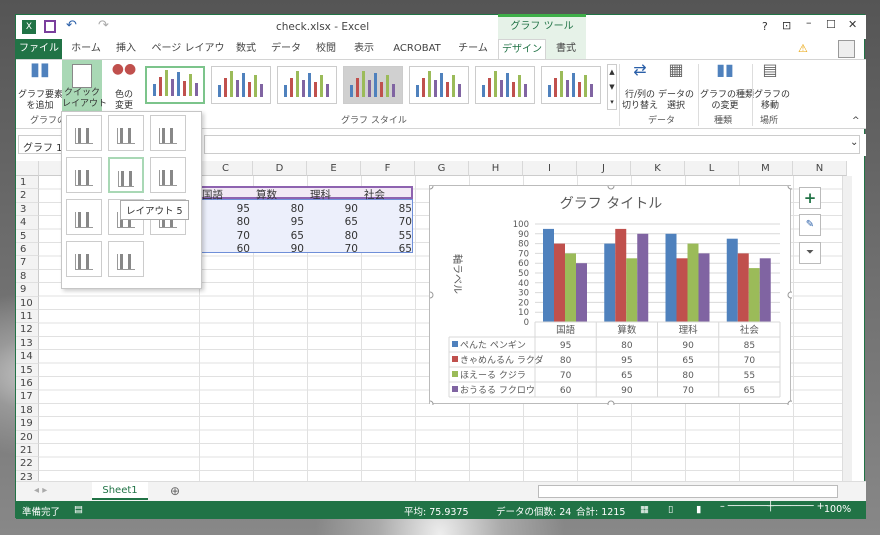 The width and height of the screenshot is (880, 535). What do you see at coordinates (27, 196) in the screenshot?
I see `row-header: 2` at bounding box center [27, 196].